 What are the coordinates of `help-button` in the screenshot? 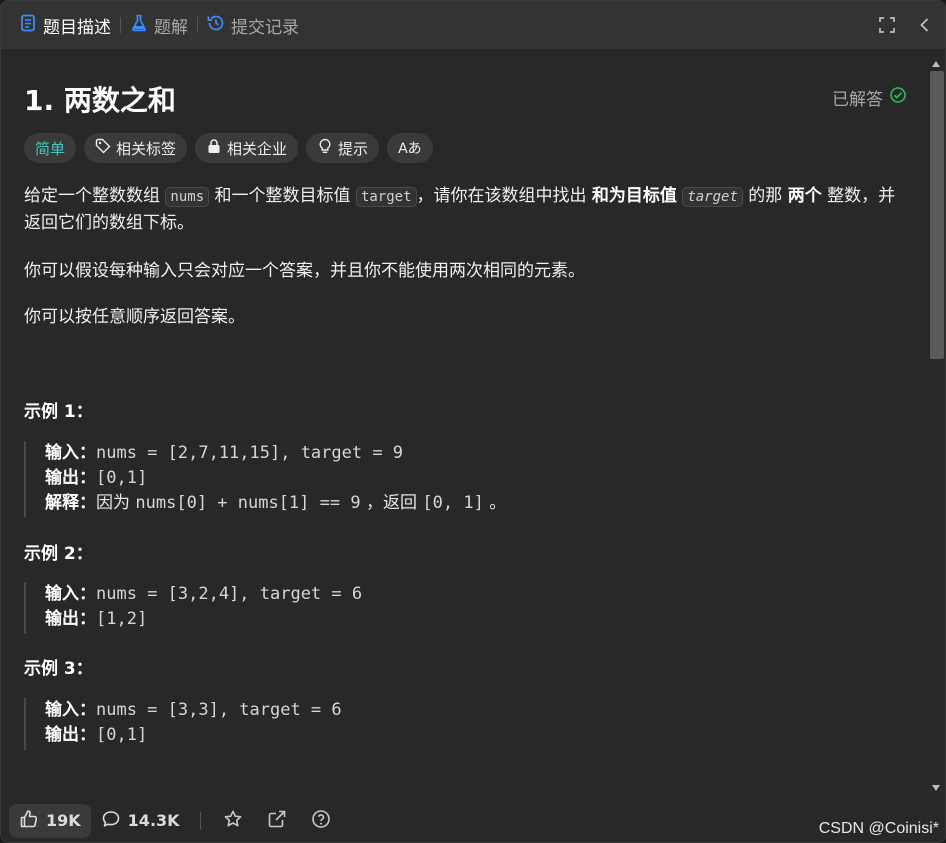 It's located at (321, 821).